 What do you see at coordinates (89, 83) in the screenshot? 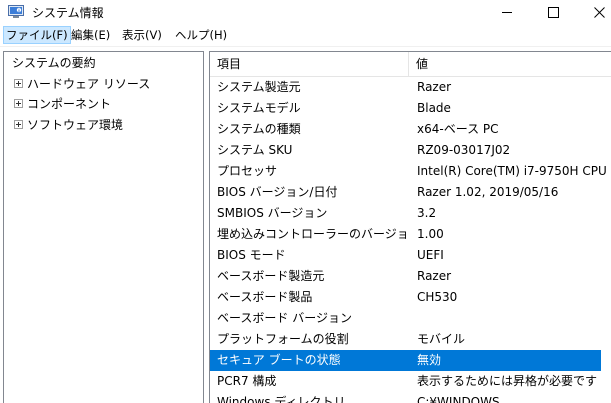
I see `tree-item-label: ハードウェア リソース` at bounding box center [89, 83].